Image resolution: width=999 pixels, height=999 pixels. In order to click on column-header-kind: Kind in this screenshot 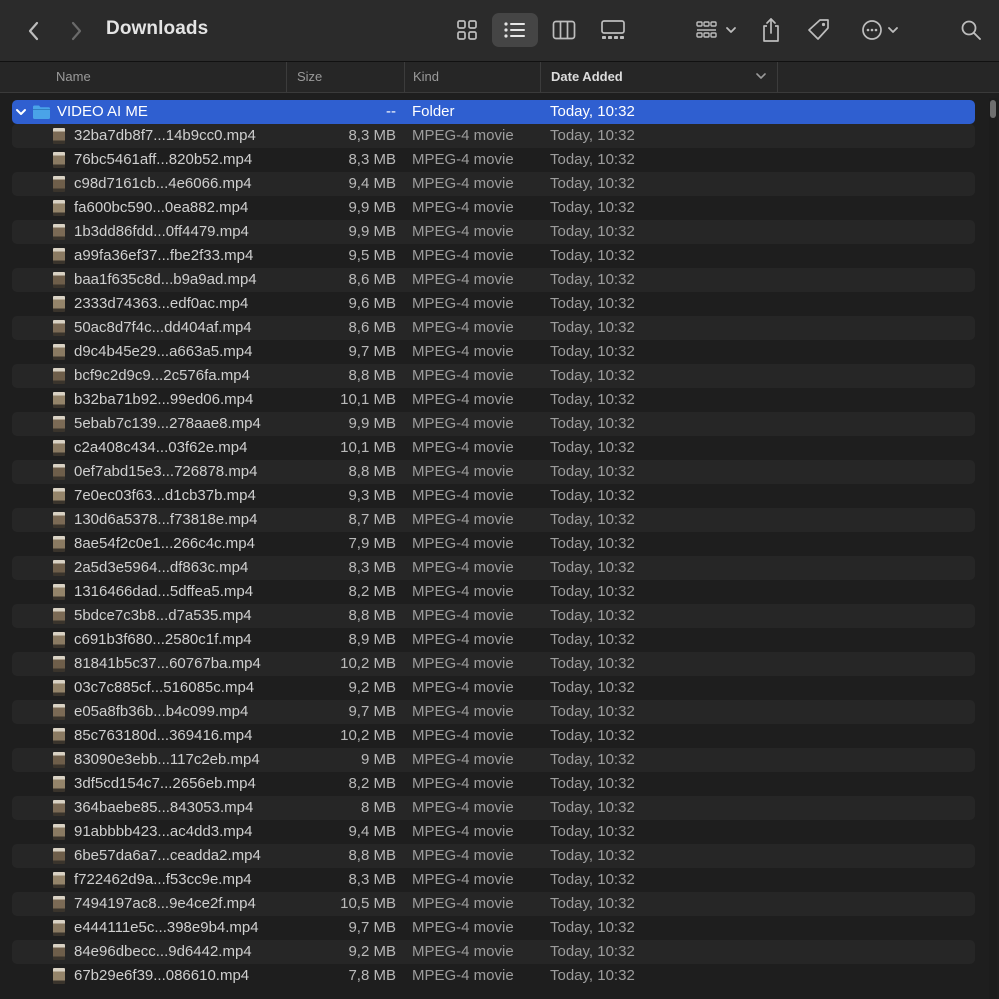, I will do `click(472, 77)`.